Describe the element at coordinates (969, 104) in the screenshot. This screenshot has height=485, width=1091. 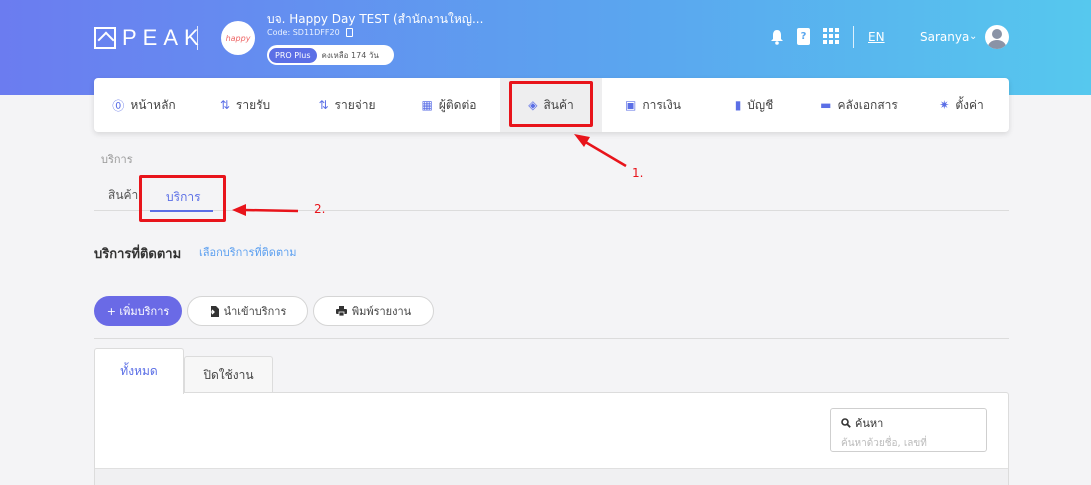
I see `nav-label: ตั้งค่า` at that location.